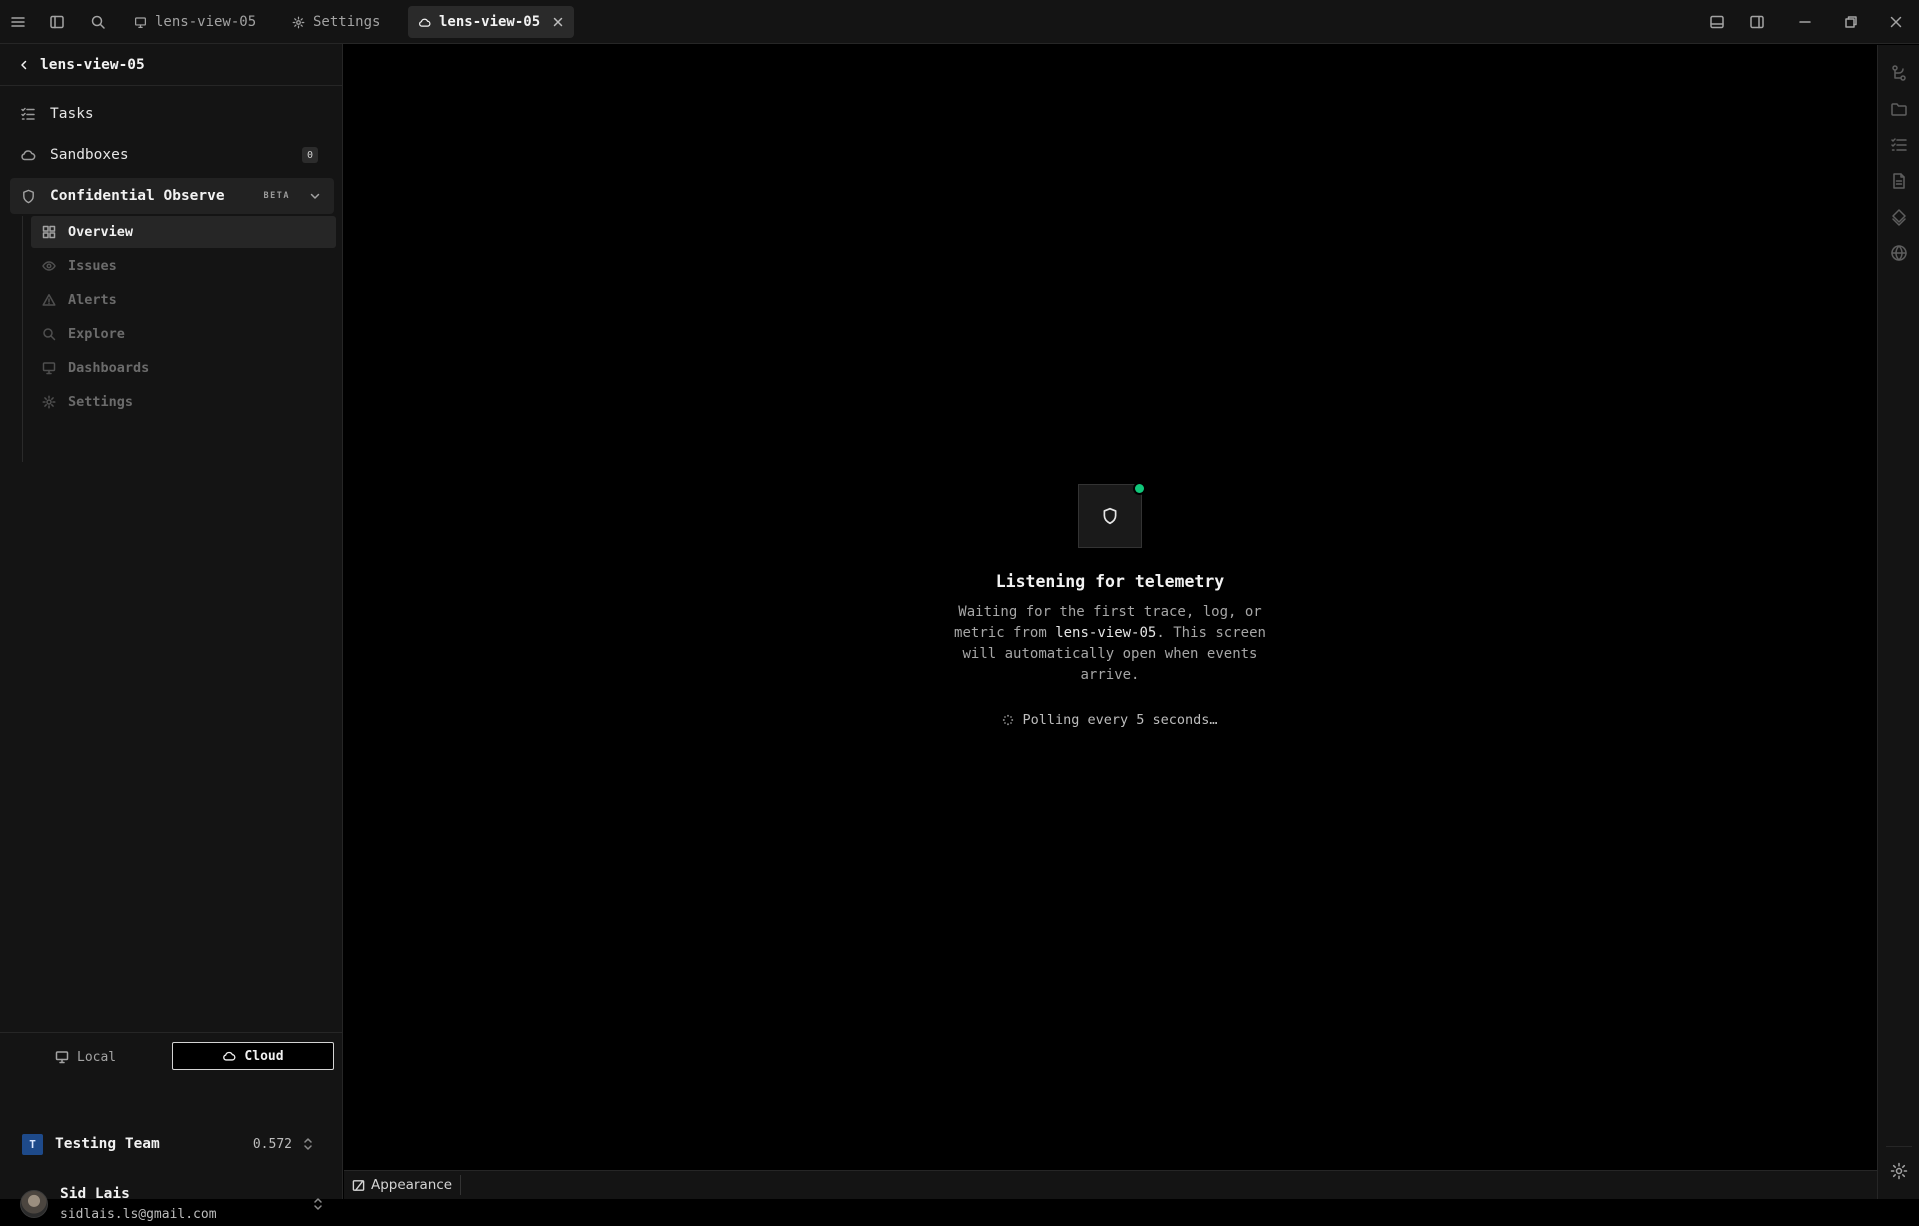 The height and width of the screenshot is (1226, 1919). What do you see at coordinates (49, 300) in the screenshot?
I see `alert-triangle-icon` at bounding box center [49, 300].